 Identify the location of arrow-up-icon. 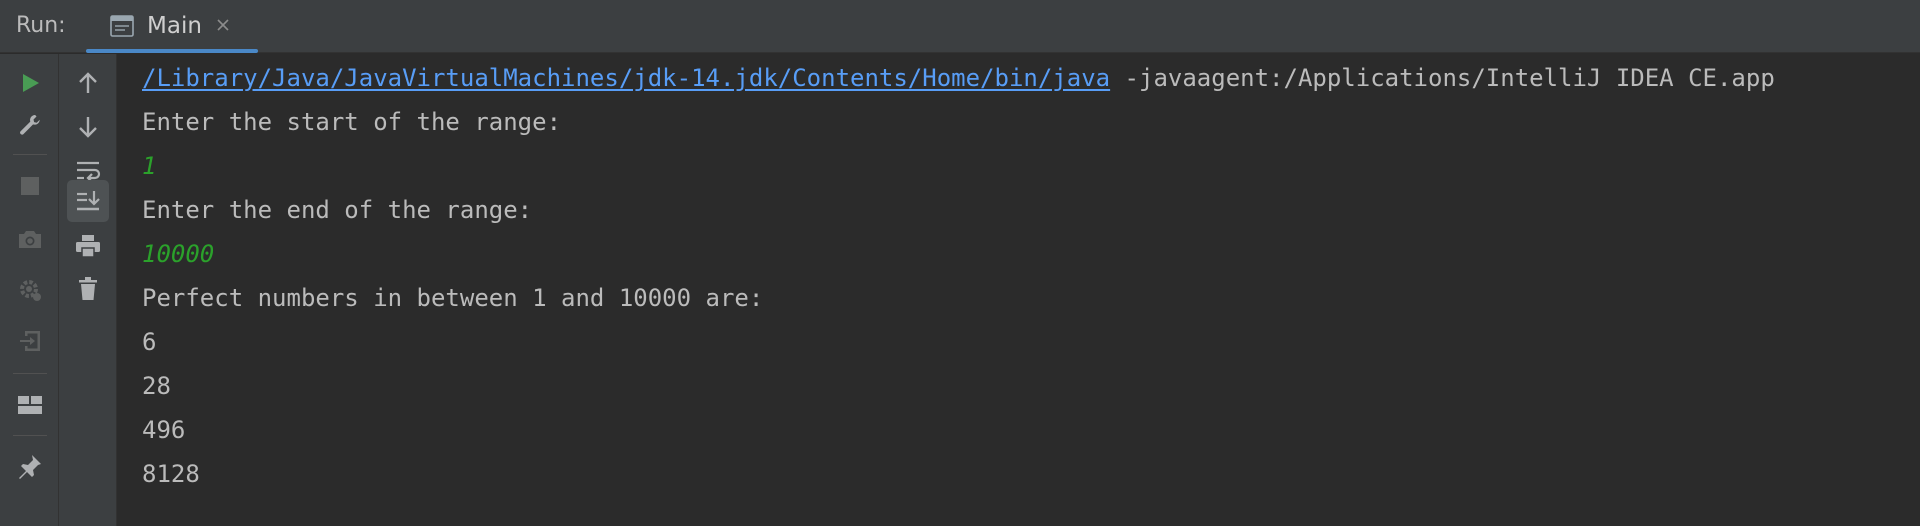
(88, 83).